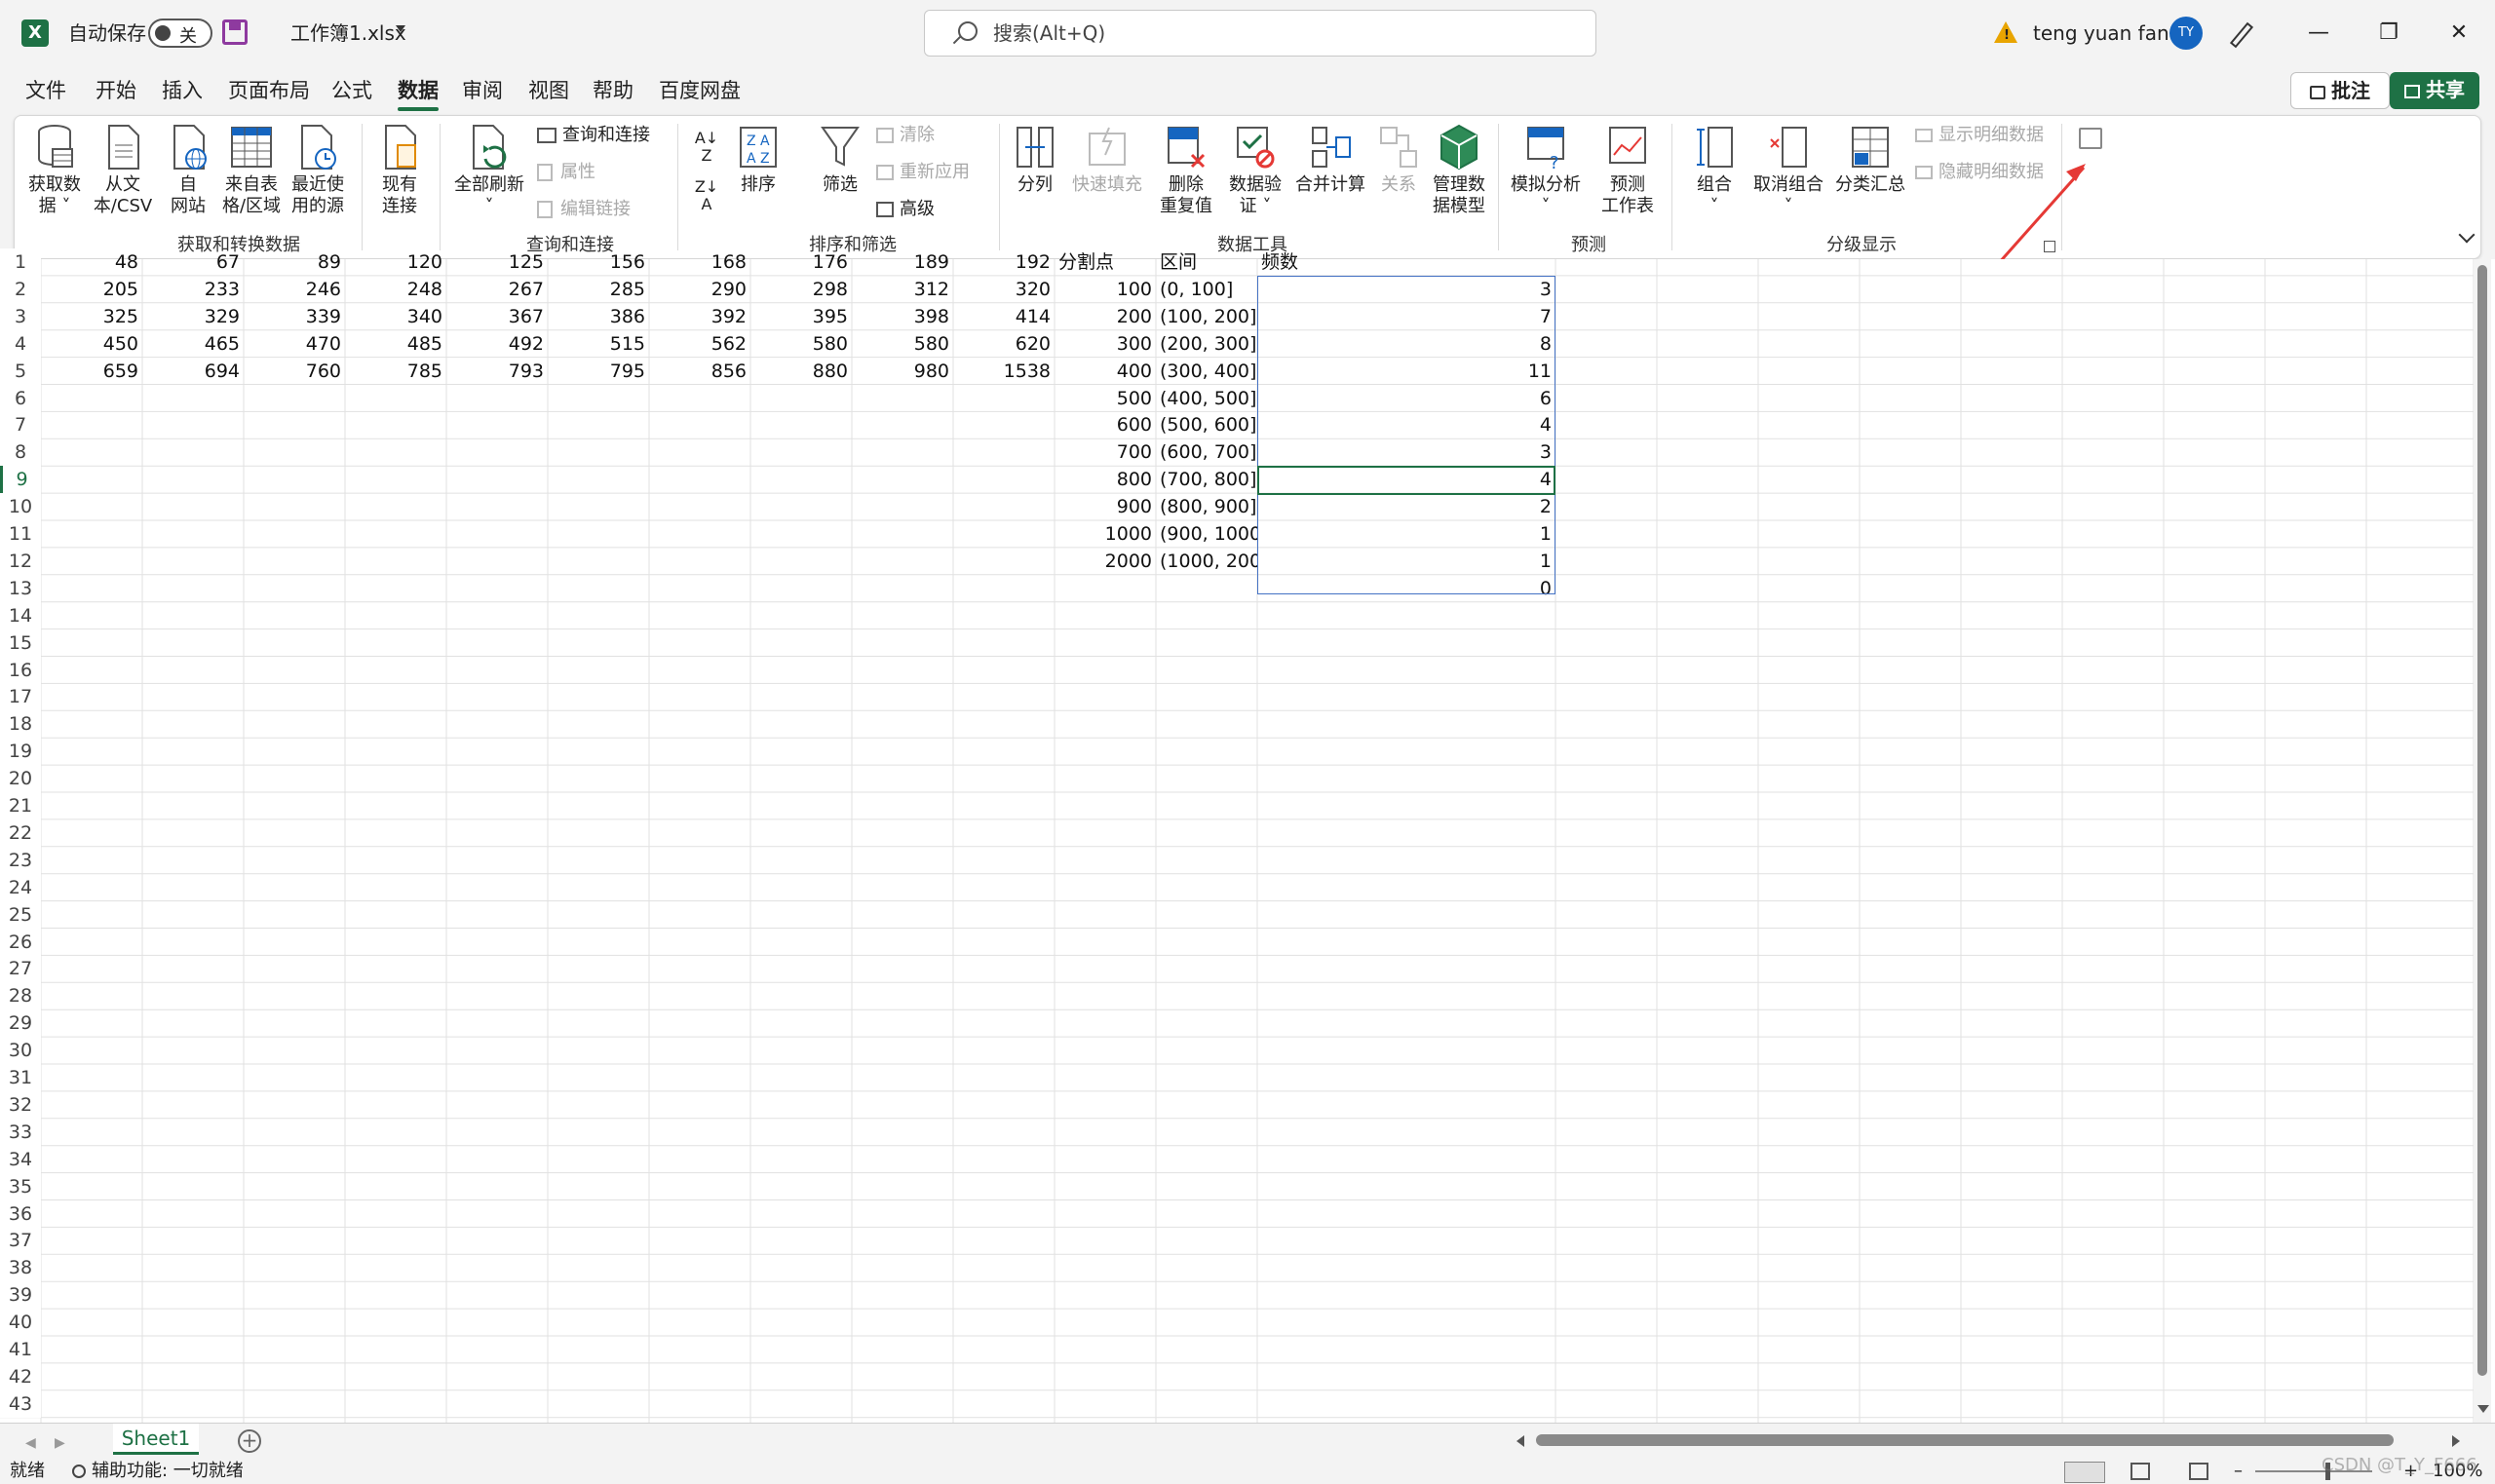  What do you see at coordinates (2340, 90) in the screenshot?
I see `comments-button: 批注` at bounding box center [2340, 90].